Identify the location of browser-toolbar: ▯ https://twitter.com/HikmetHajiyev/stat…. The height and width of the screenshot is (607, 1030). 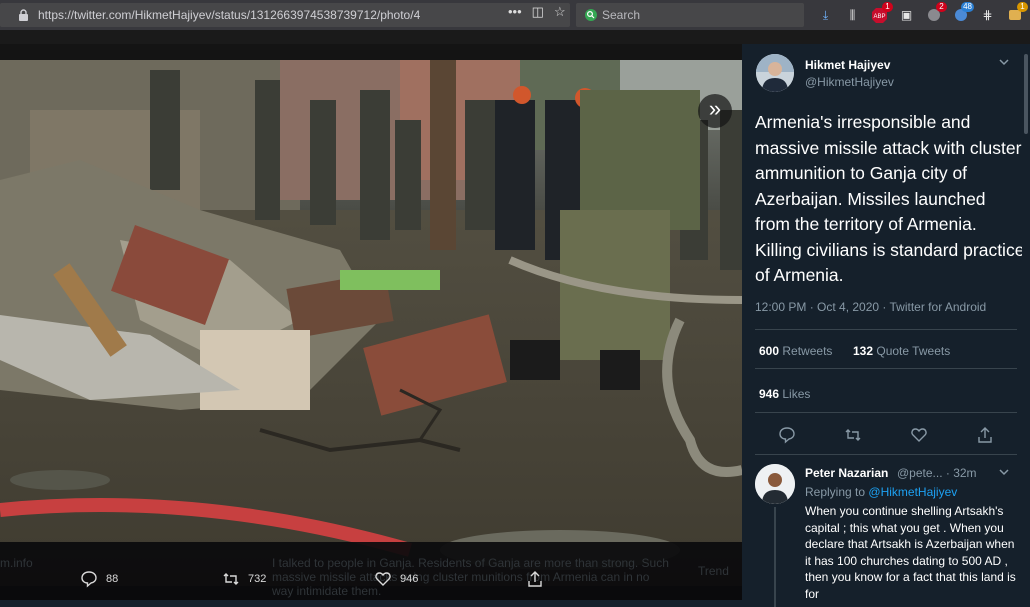
(515, 15).